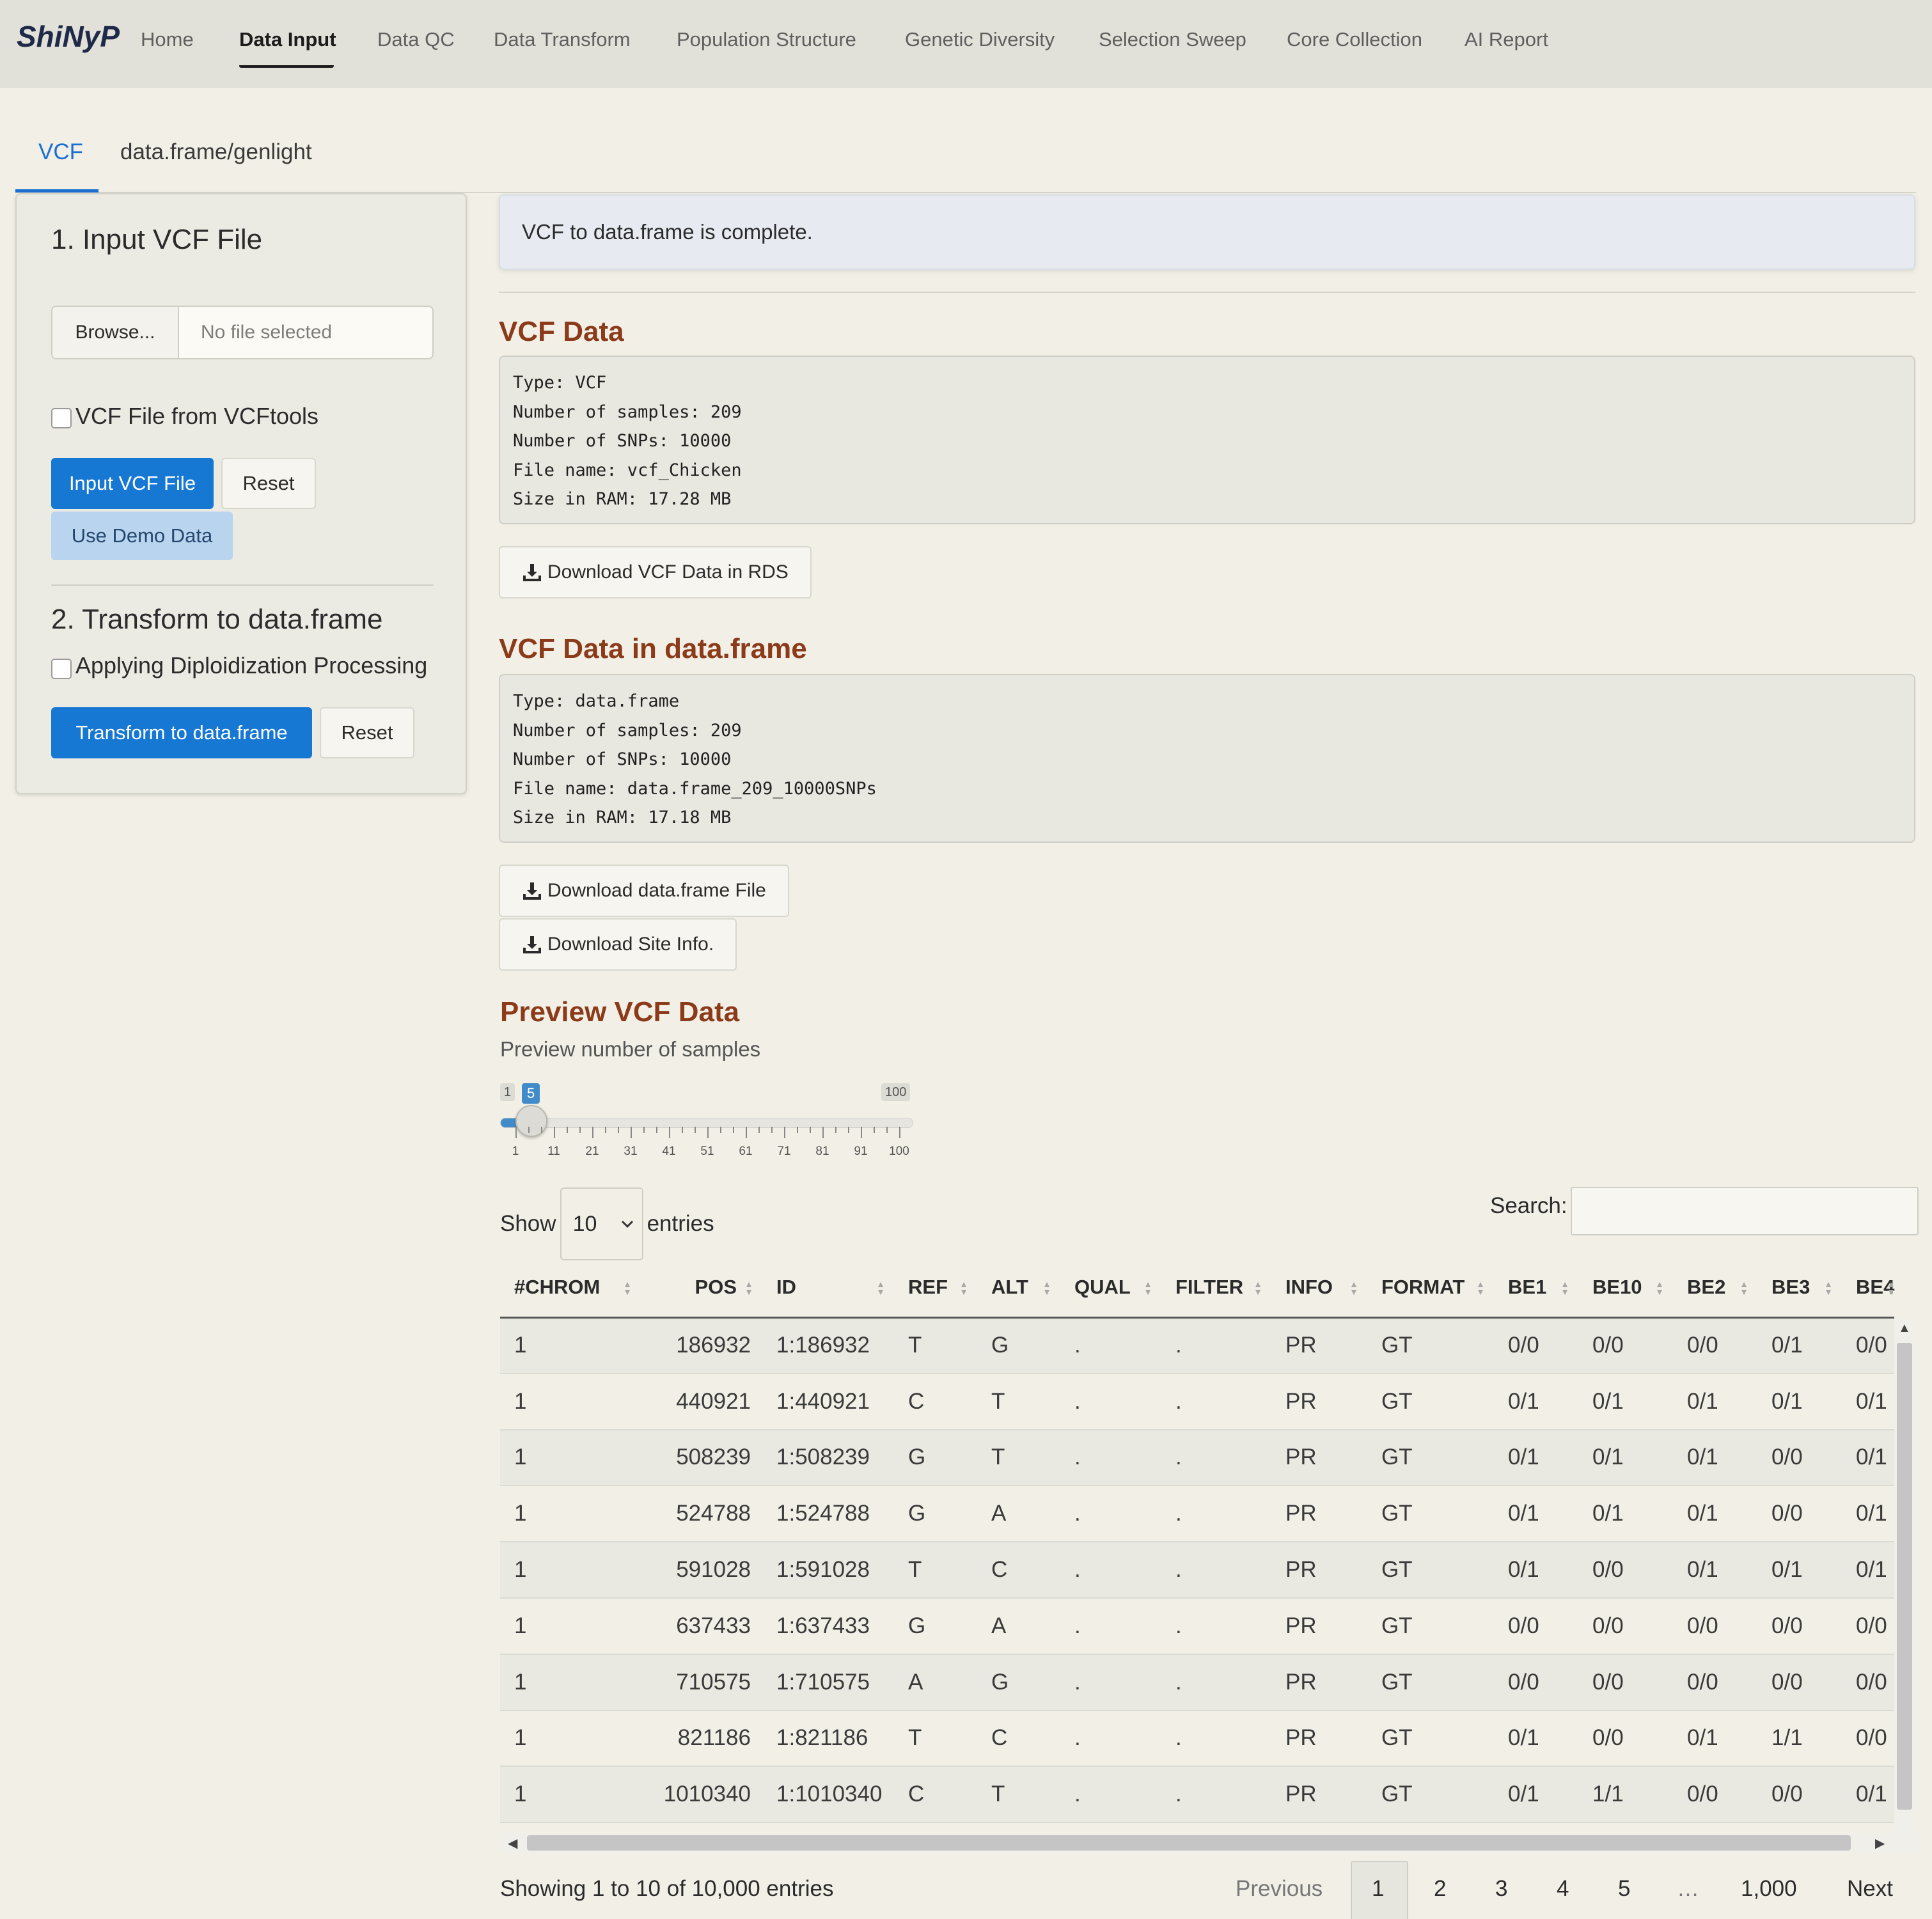 This screenshot has height=1919, width=1932. Describe the element at coordinates (1563, 1889) in the screenshot. I see `pagination-page-4: 4` at that location.